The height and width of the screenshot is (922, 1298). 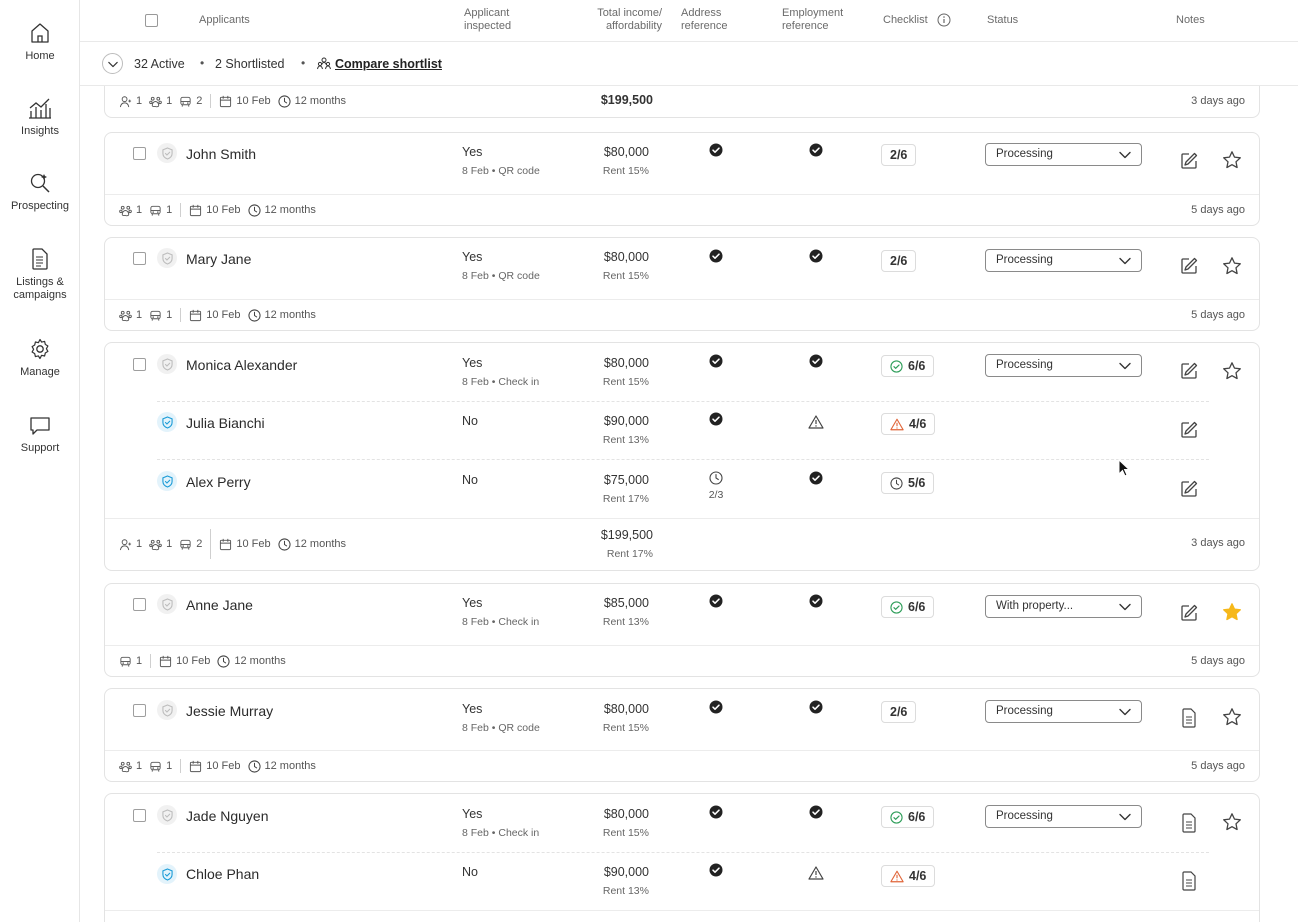 I want to click on applicant-name: Jessie Murray, so click(x=229, y=711).